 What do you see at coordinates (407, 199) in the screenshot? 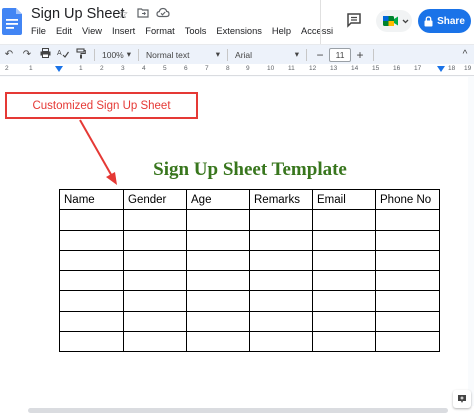
I see `header-phone: Phone No` at bounding box center [407, 199].